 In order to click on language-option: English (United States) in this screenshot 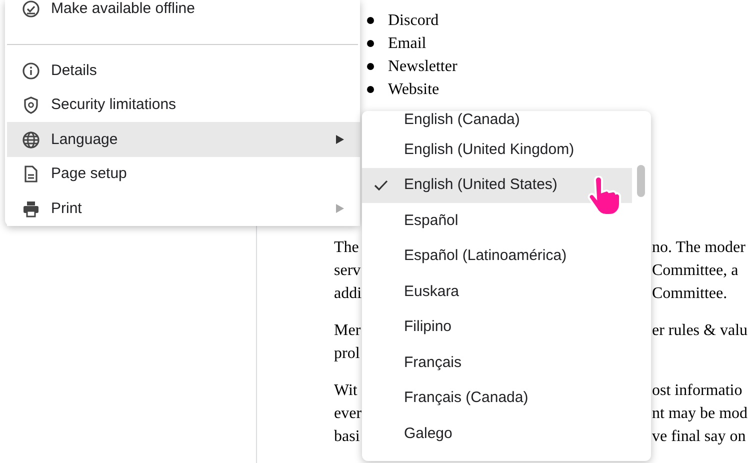, I will do `click(497, 185)`.